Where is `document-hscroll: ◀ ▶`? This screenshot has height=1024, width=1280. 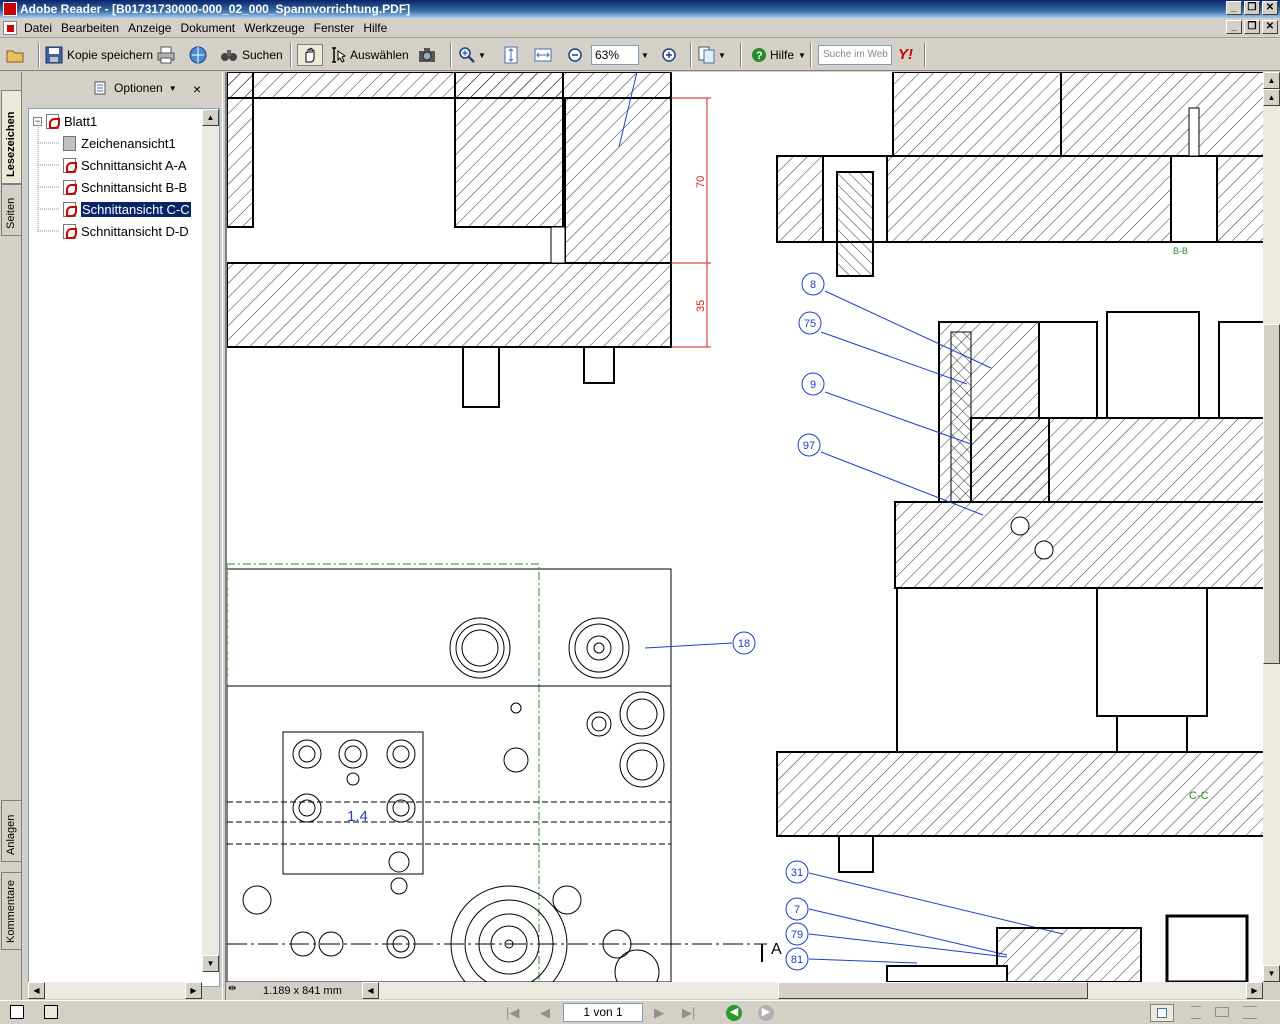 document-hscroll: ◀ ▶ is located at coordinates (812, 990).